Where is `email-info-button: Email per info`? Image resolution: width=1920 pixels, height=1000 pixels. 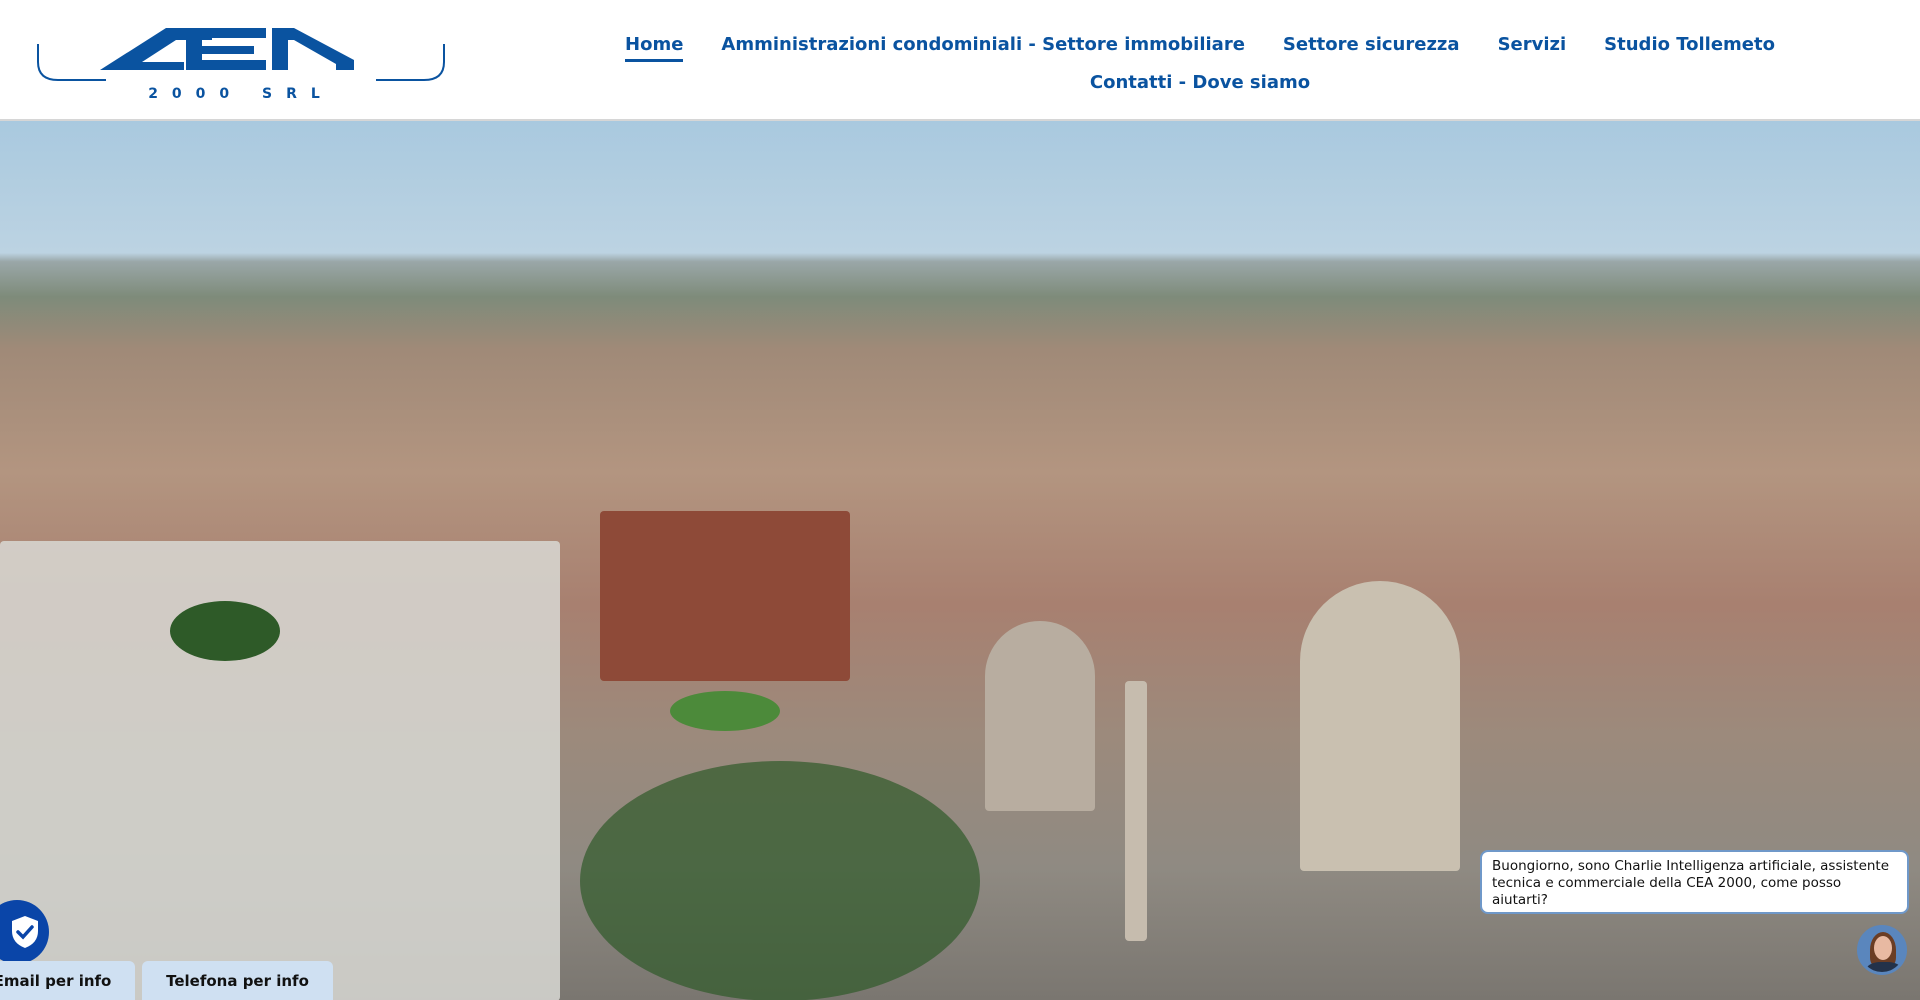
email-info-button: Email per info is located at coordinates (67, 980).